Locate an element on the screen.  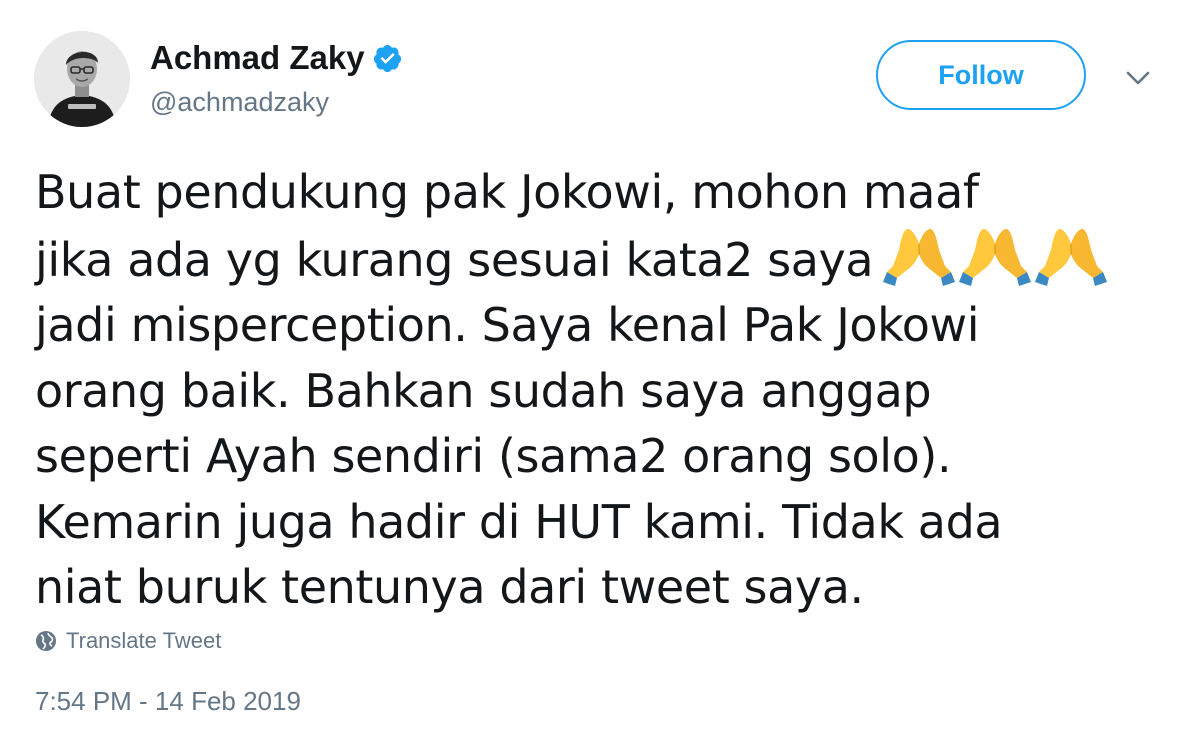
author-display-name: Achmad Zaky is located at coordinates (257, 58).